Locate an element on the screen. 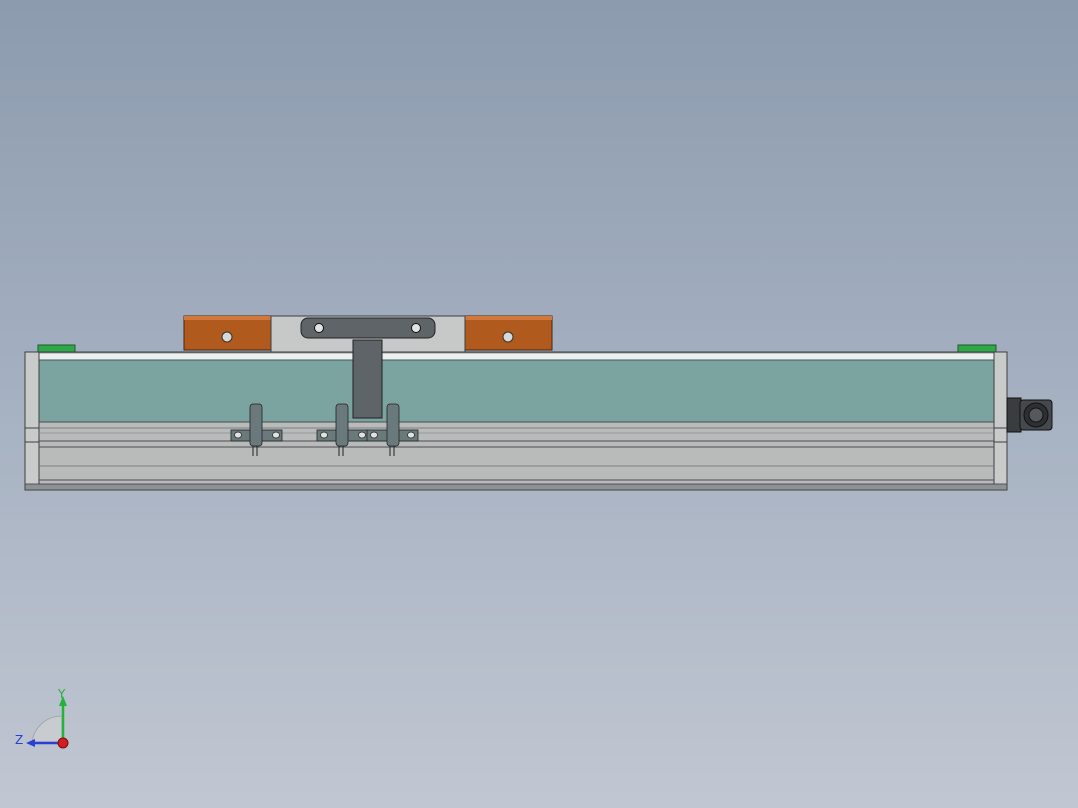  axis-triad: Y Z is located at coordinates (42, 718).